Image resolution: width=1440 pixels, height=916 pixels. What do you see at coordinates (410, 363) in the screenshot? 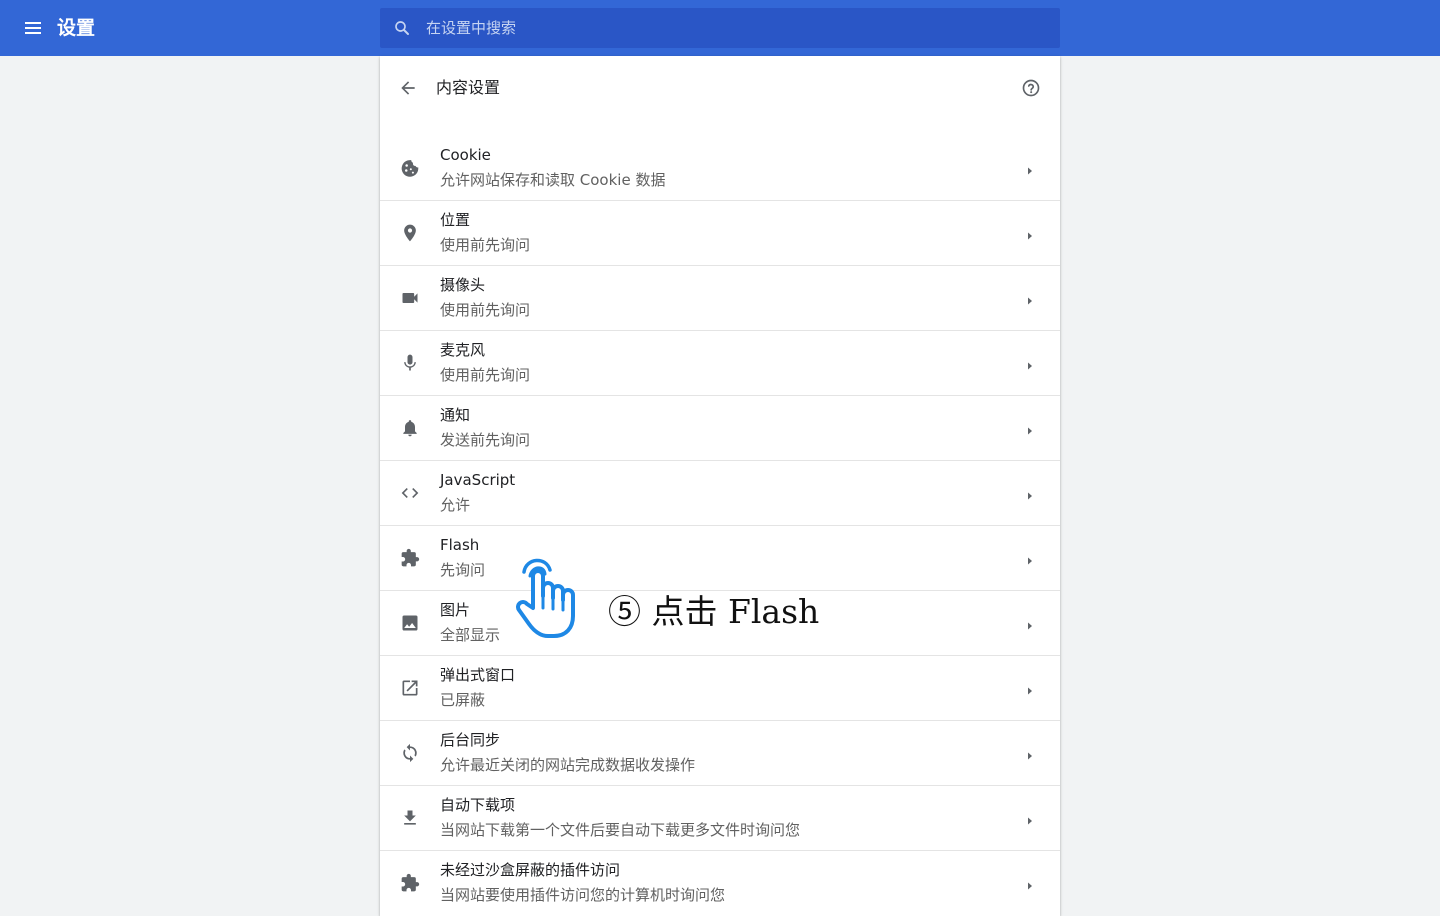
I see `microphone-icon` at bounding box center [410, 363].